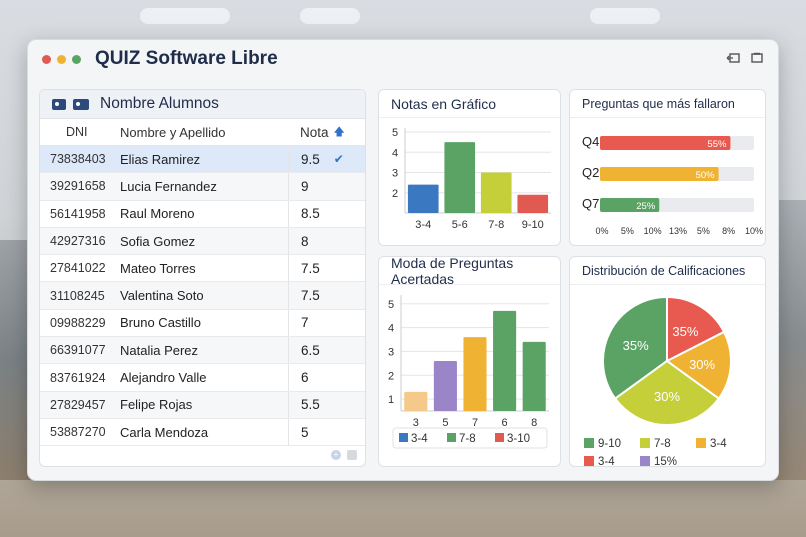 This screenshot has height=537, width=806. What do you see at coordinates (160, 159) in the screenshot?
I see `cell-name: Elias Ramirez` at bounding box center [160, 159].